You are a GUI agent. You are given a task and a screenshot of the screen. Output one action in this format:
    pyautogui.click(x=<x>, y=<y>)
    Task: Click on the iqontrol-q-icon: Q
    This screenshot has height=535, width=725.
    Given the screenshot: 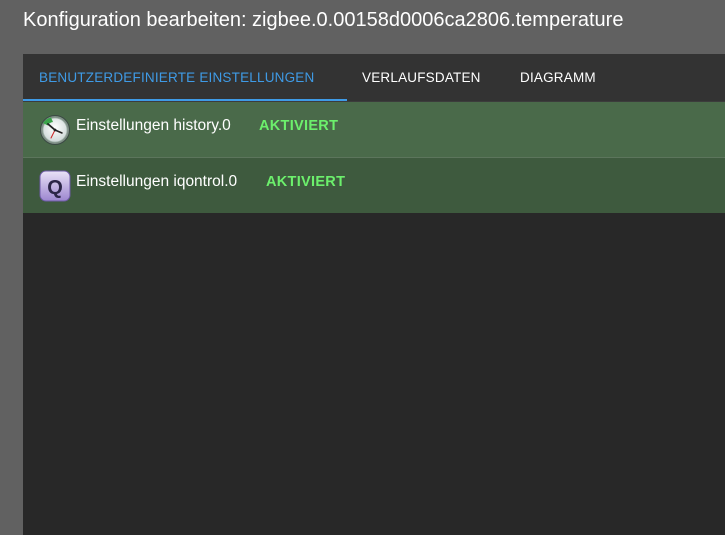 What is the action you would take?
    pyautogui.click(x=55, y=186)
    